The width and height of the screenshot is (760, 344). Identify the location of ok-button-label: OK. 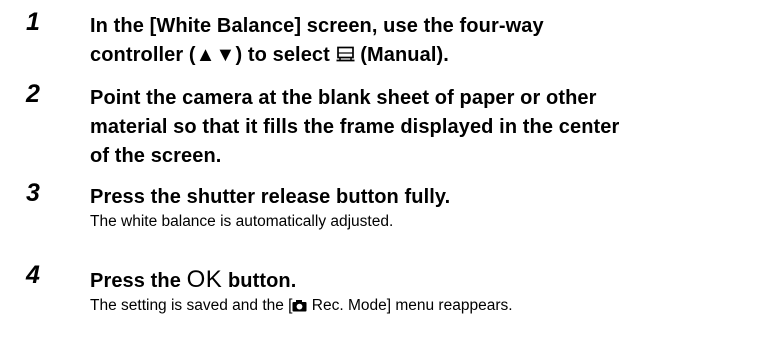
(204, 279).